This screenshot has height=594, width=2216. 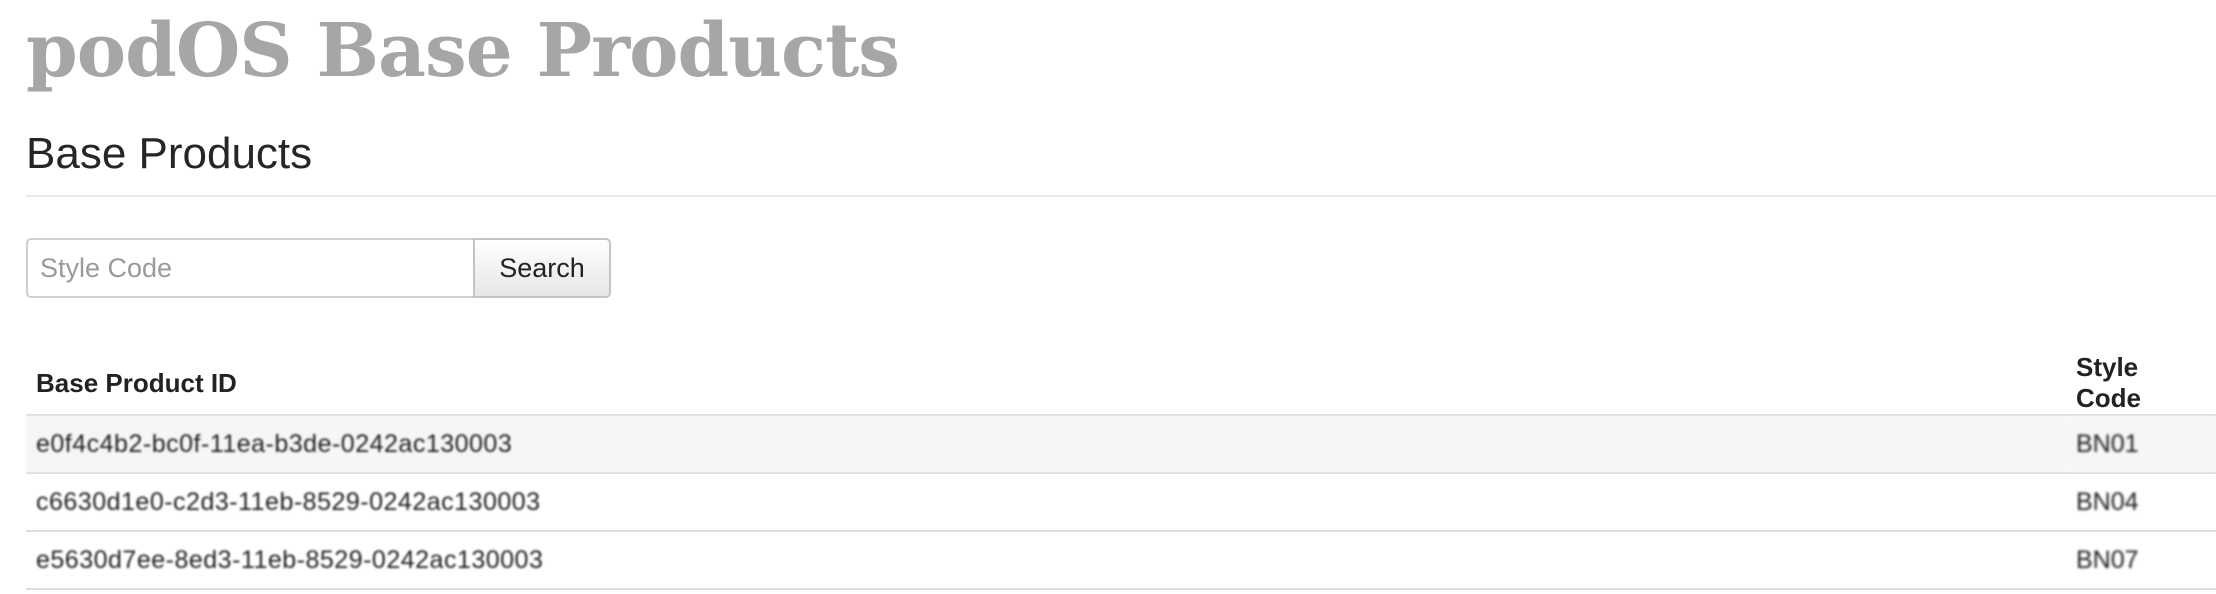 I want to click on style-code-cell: BN07, so click(x=2141, y=560).